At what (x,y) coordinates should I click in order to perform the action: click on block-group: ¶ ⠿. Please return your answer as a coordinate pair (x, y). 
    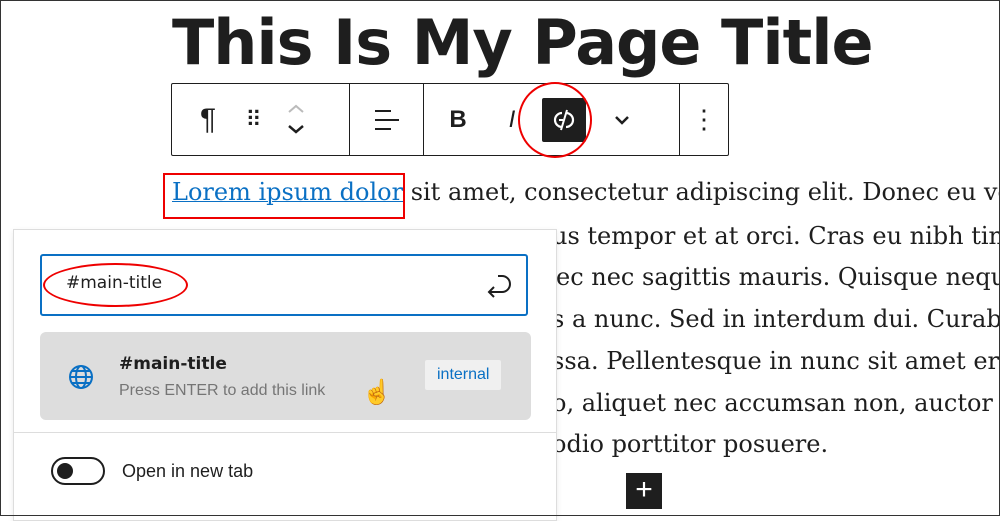
    Looking at the image, I should click on (261, 119).